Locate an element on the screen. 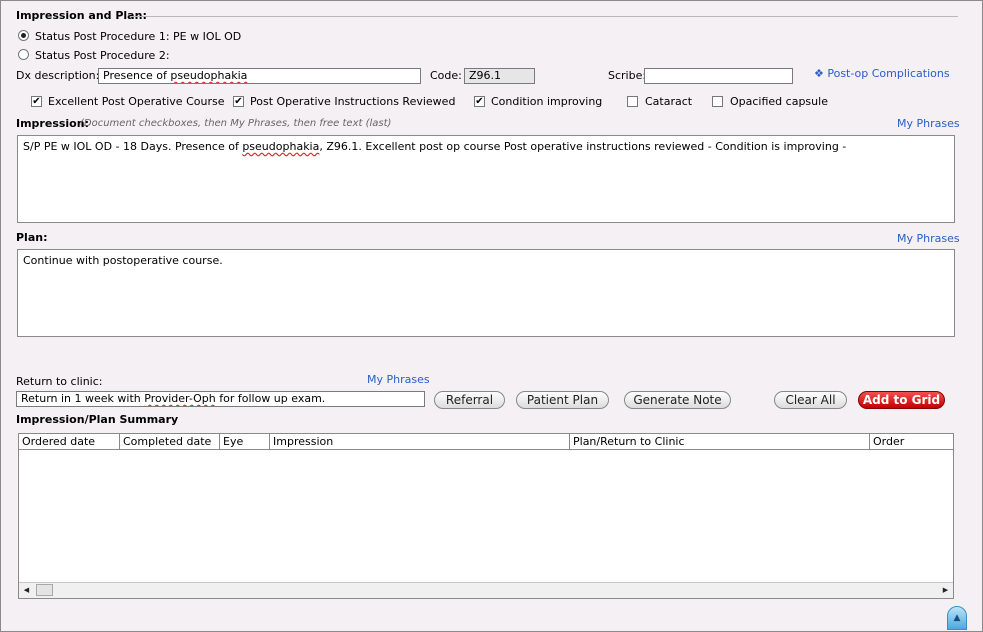  summary-title: Impression/Plan Summary is located at coordinates (97, 419).